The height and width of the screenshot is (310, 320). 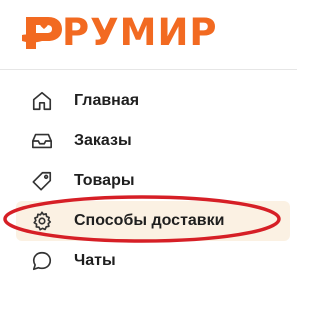 What do you see at coordinates (95, 260) in the screenshot?
I see `nav-item-label: Чаты` at bounding box center [95, 260].